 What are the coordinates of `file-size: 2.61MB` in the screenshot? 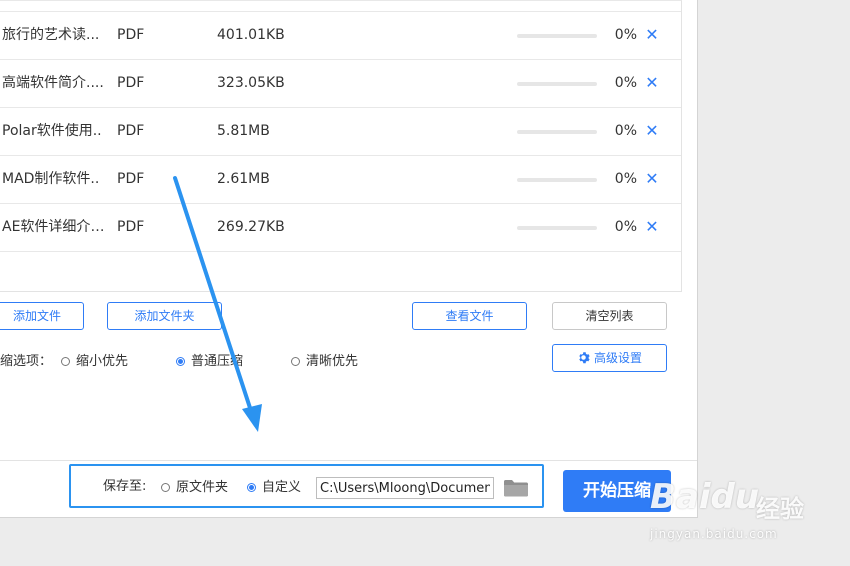 It's located at (243, 179).